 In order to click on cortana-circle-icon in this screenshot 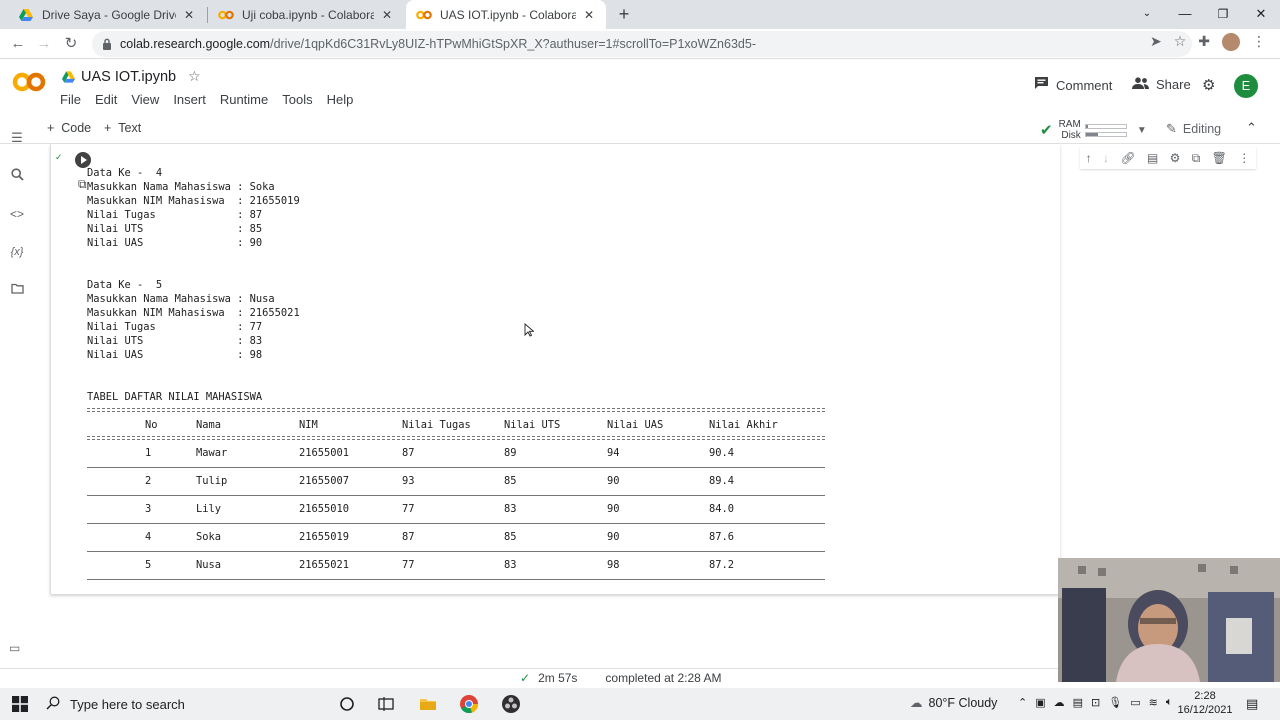, I will do `click(347, 704)`.